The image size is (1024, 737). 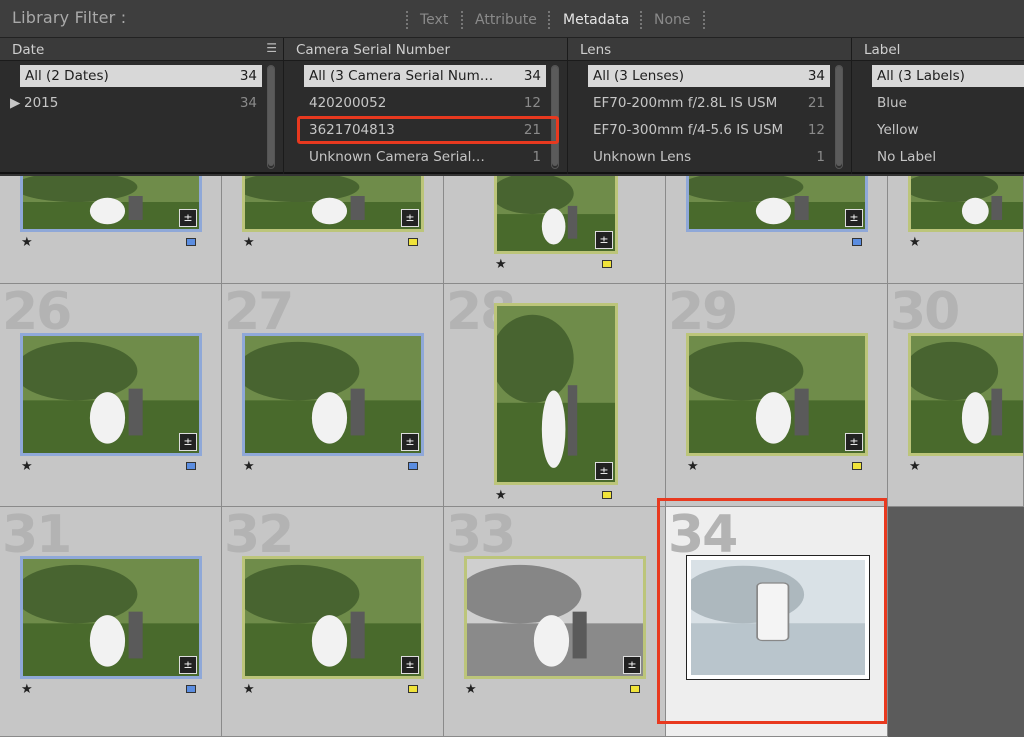 What do you see at coordinates (820, 157) in the screenshot?
I see `row-count: 1` at bounding box center [820, 157].